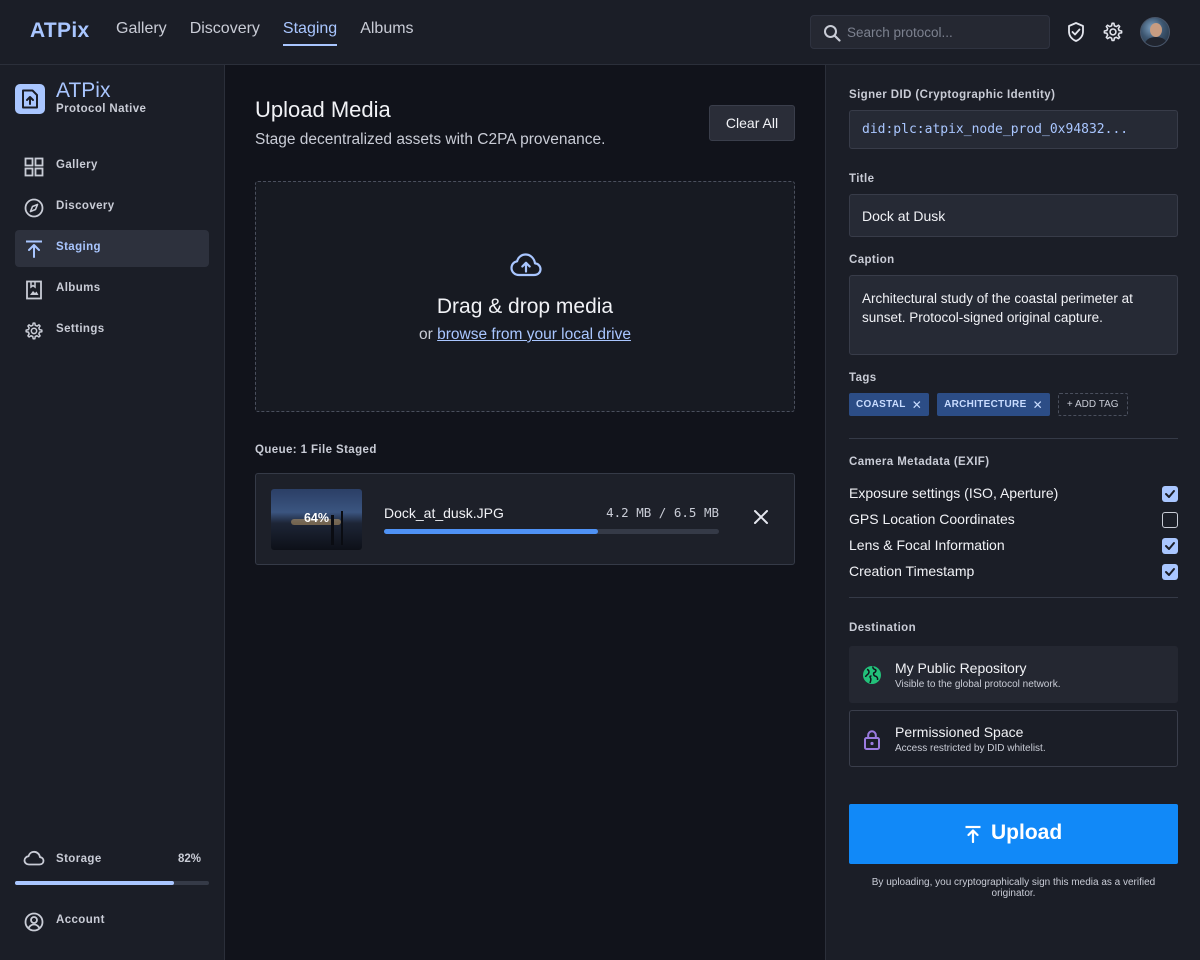 The image size is (1200, 960). What do you see at coordinates (225, 33) in the screenshot?
I see `tab-discovery: Discovery` at bounding box center [225, 33].